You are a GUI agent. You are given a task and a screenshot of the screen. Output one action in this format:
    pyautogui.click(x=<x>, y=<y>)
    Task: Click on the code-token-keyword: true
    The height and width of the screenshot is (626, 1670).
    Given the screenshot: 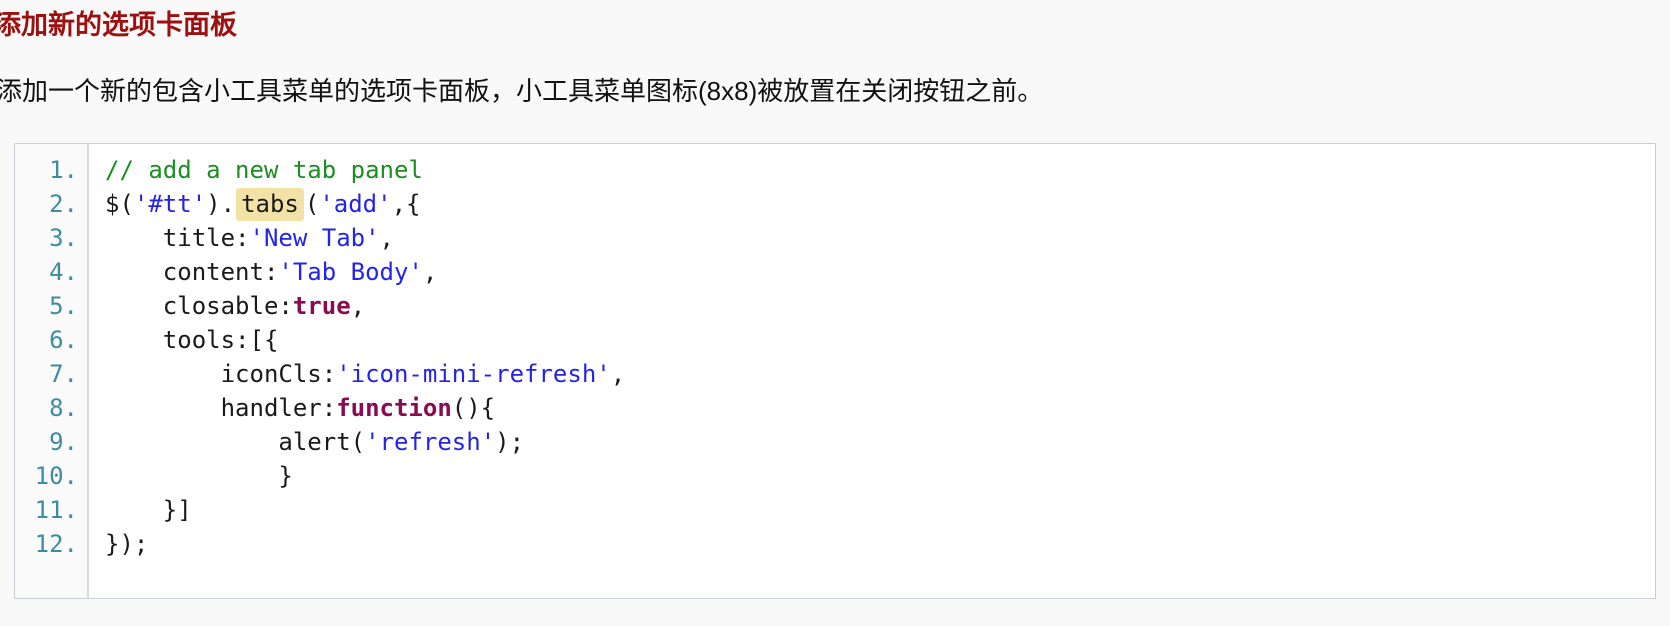 What is the action you would take?
    pyautogui.click(x=321, y=306)
    